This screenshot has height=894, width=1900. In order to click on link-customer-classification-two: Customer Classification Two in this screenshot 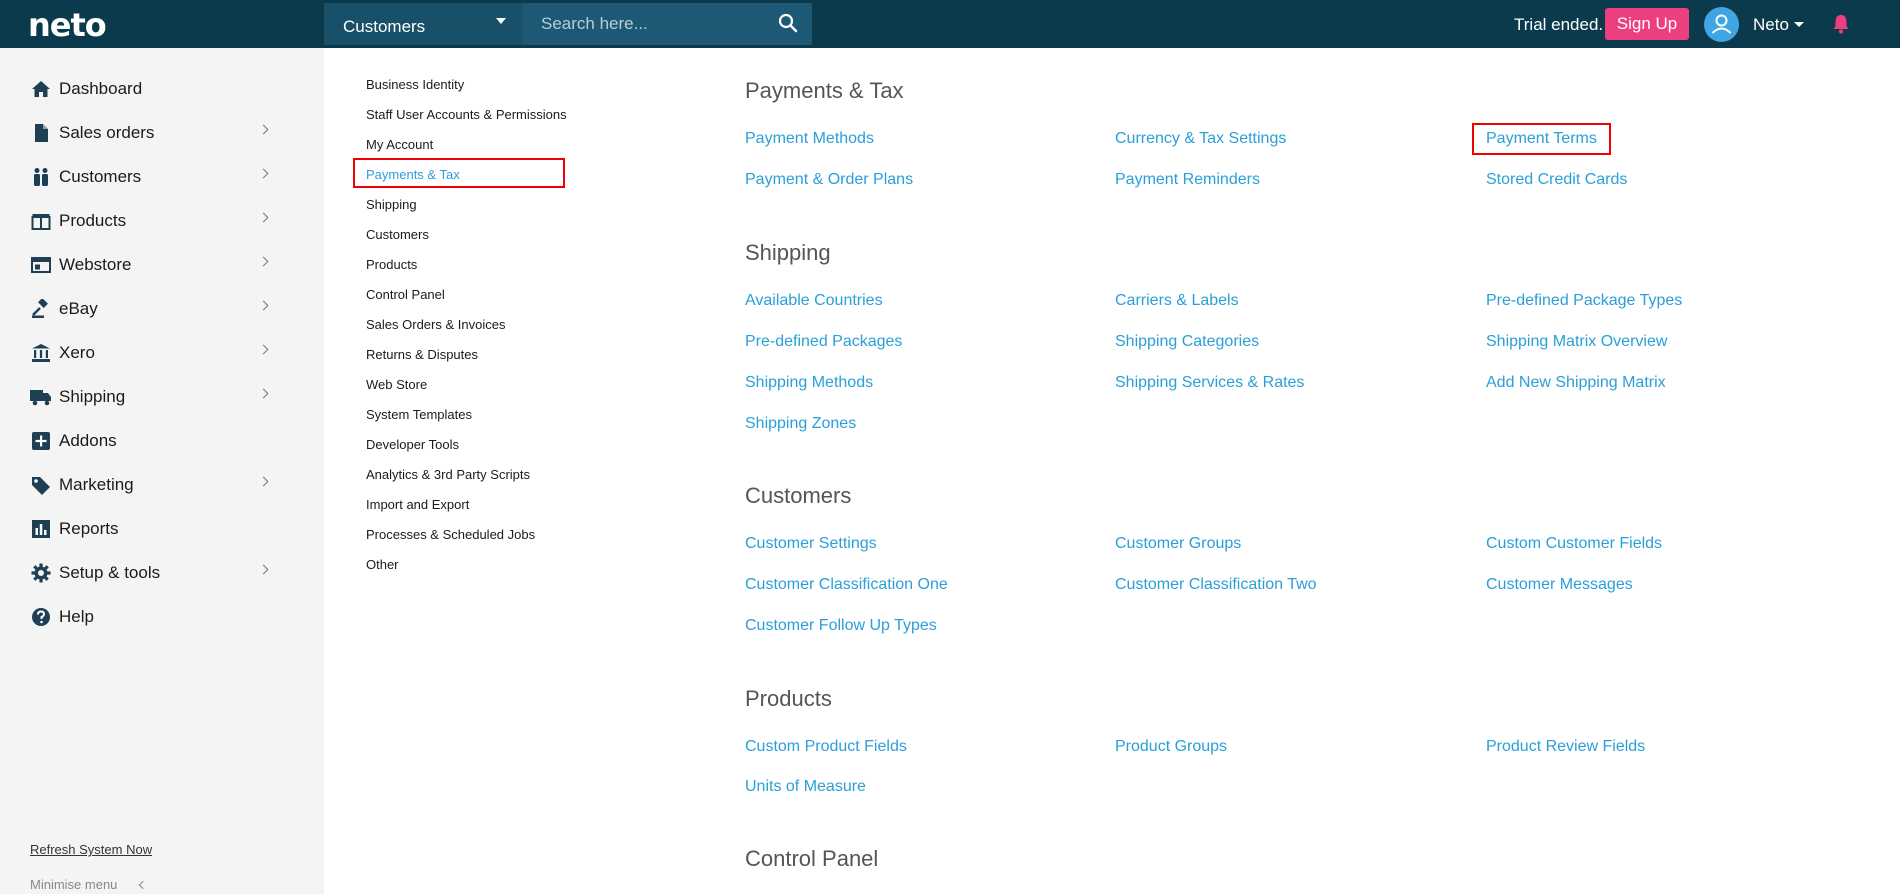, I will do `click(1216, 585)`.